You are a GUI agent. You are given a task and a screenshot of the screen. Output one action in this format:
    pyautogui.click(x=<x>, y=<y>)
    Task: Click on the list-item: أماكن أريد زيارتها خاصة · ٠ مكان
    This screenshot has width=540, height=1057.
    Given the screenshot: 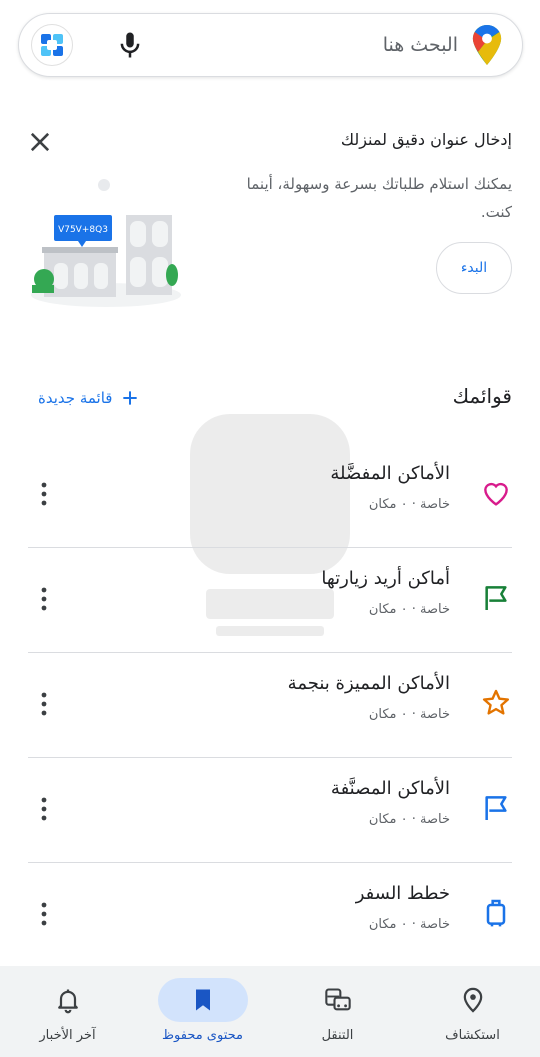 What is the action you would take?
    pyautogui.click(x=270, y=600)
    